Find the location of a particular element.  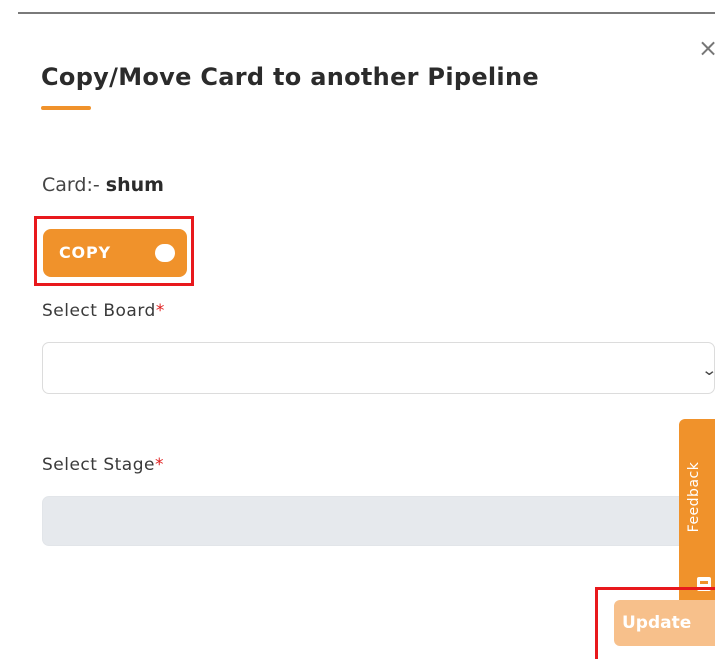

select-stage-label-text: Select Stage is located at coordinates (98, 465).